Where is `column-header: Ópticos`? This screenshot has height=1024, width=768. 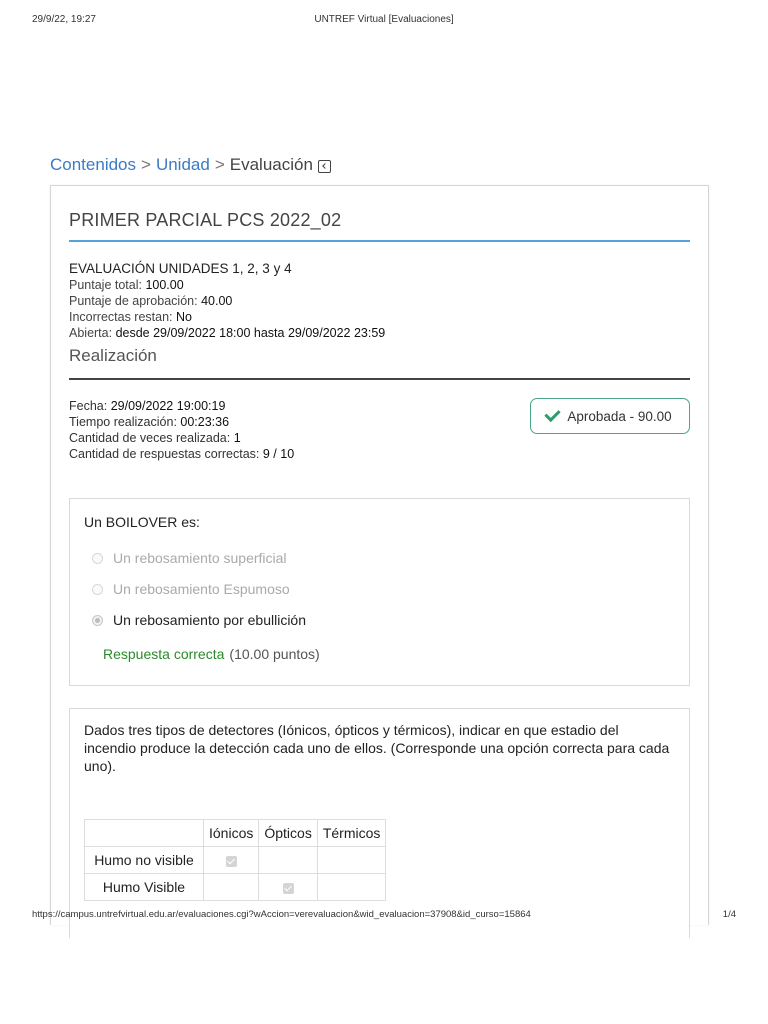 column-header: Ópticos is located at coordinates (288, 833).